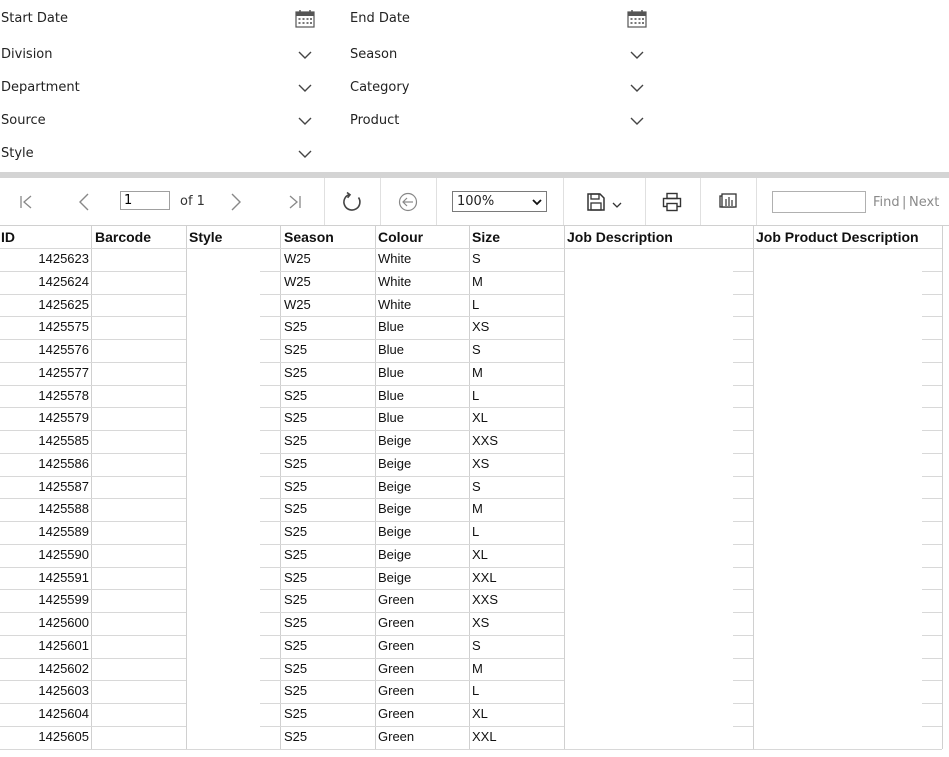 This screenshot has height=757, width=949. What do you see at coordinates (472, 600) in the screenshot?
I see `table-row: 1425599 S25 Green XXS` at bounding box center [472, 600].